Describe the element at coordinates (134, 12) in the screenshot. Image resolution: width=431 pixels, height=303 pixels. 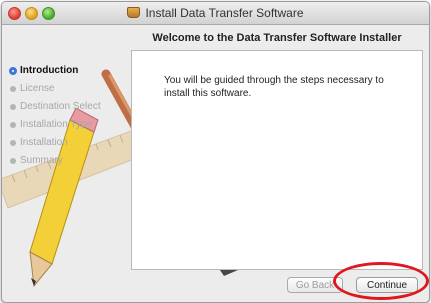
I see `package-icon` at that location.